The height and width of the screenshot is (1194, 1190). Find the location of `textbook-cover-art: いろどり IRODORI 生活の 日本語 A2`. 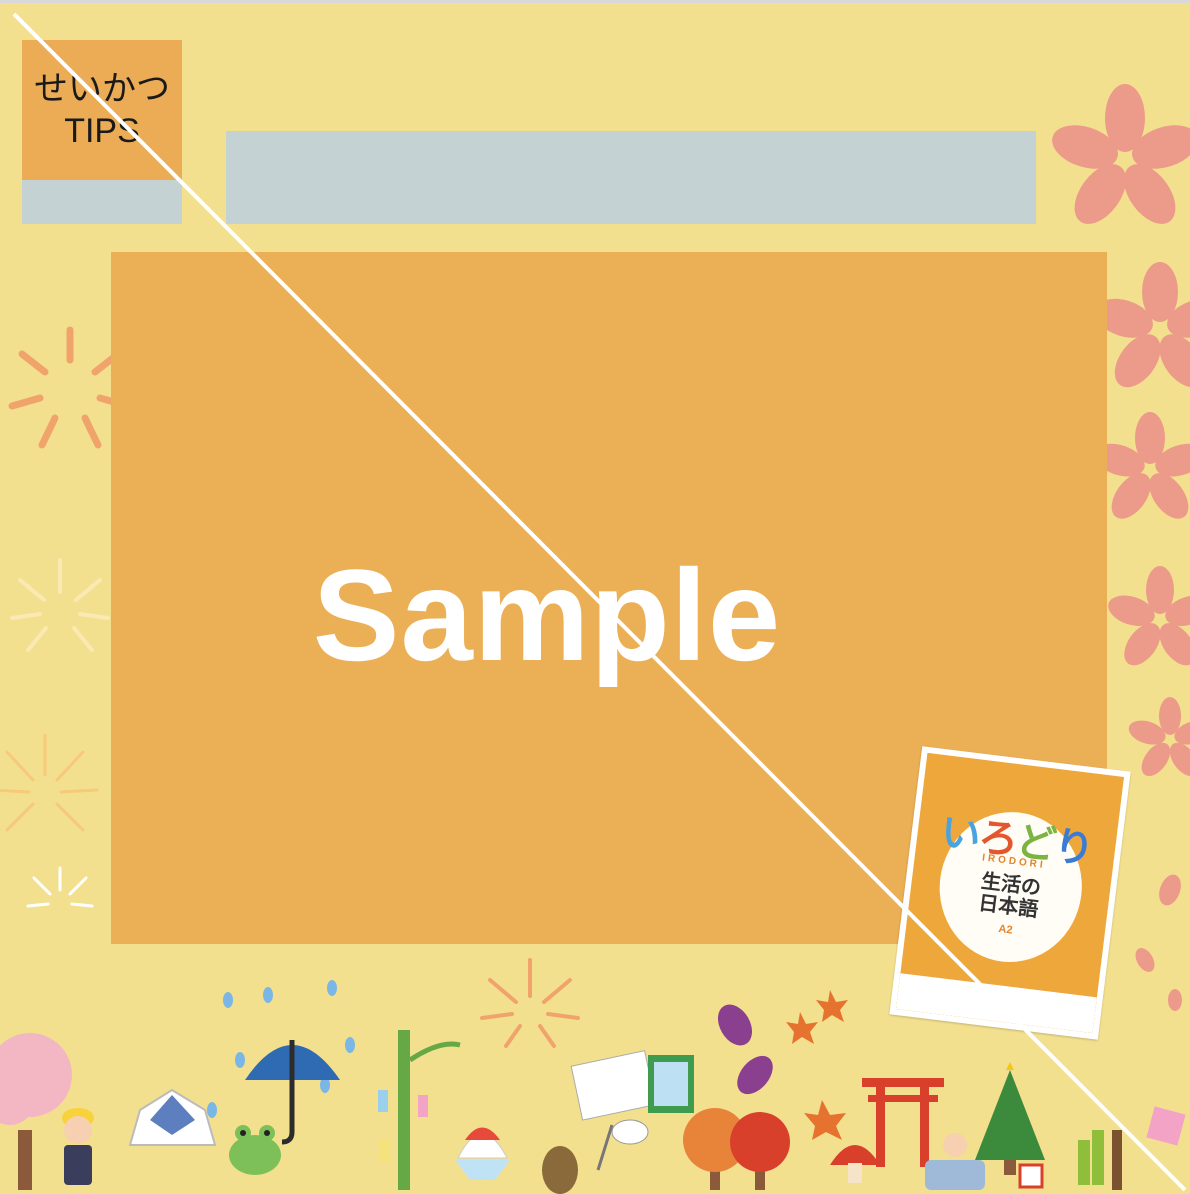

textbook-cover-art: いろどり IRODORI 生活の 日本語 A2 is located at coordinates (1010, 893).